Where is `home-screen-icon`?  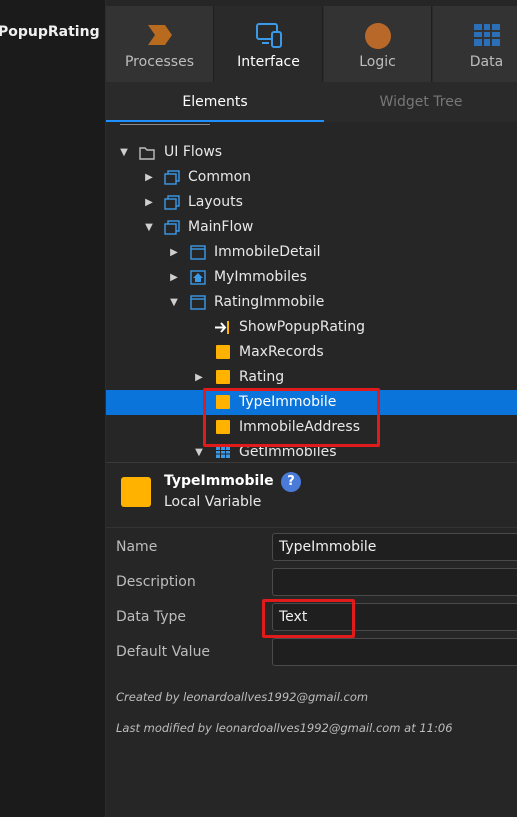 home-screen-icon is located at coordinates (198, 277).